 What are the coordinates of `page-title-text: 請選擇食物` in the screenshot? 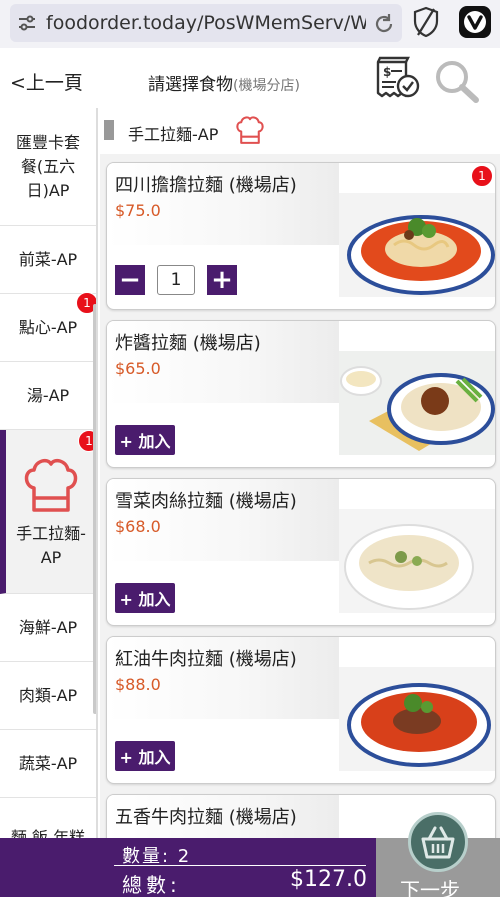 It's located at (190, 85).